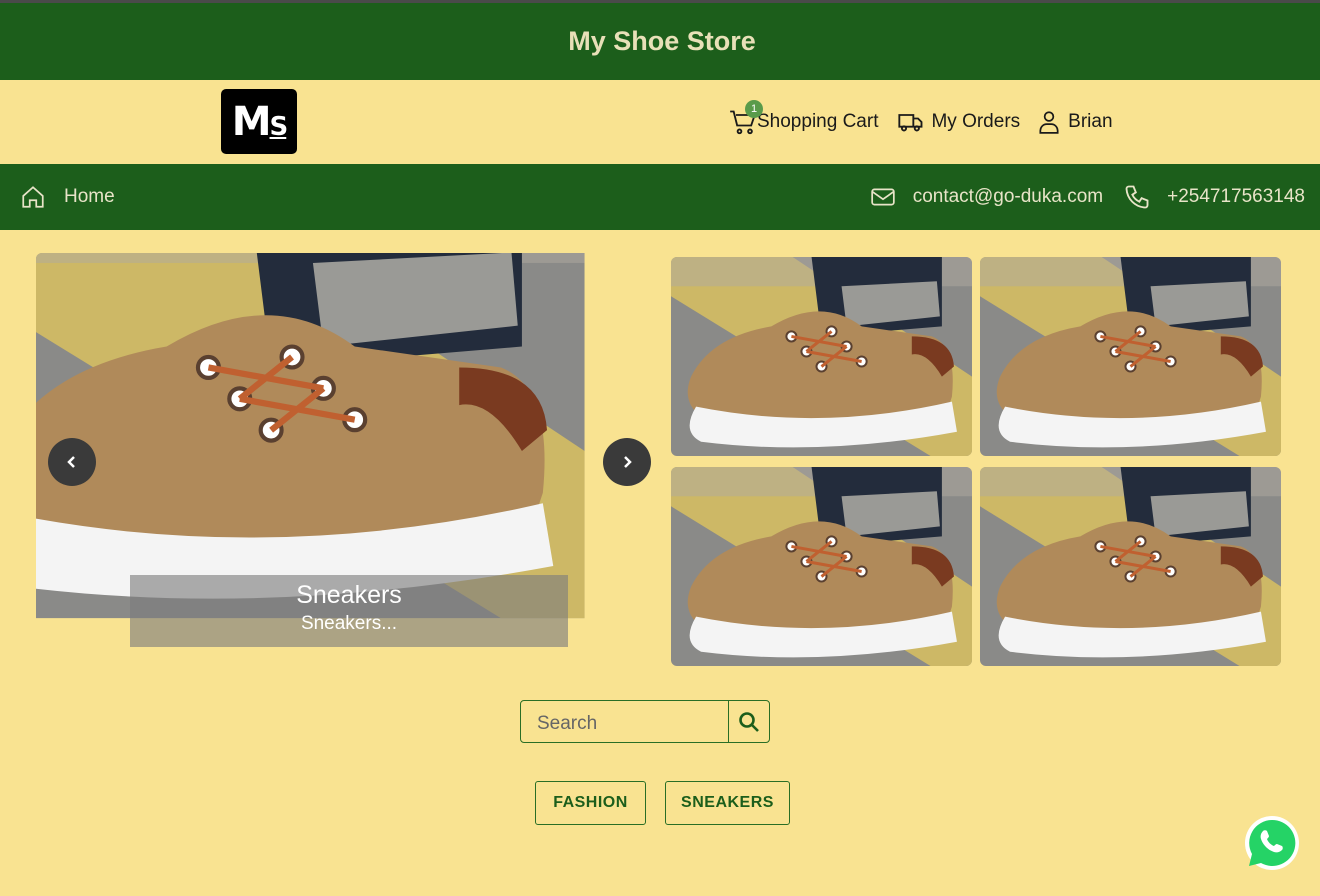 The image size is (1320, 896). I want to click on phone-icon, so click(1137, 197).